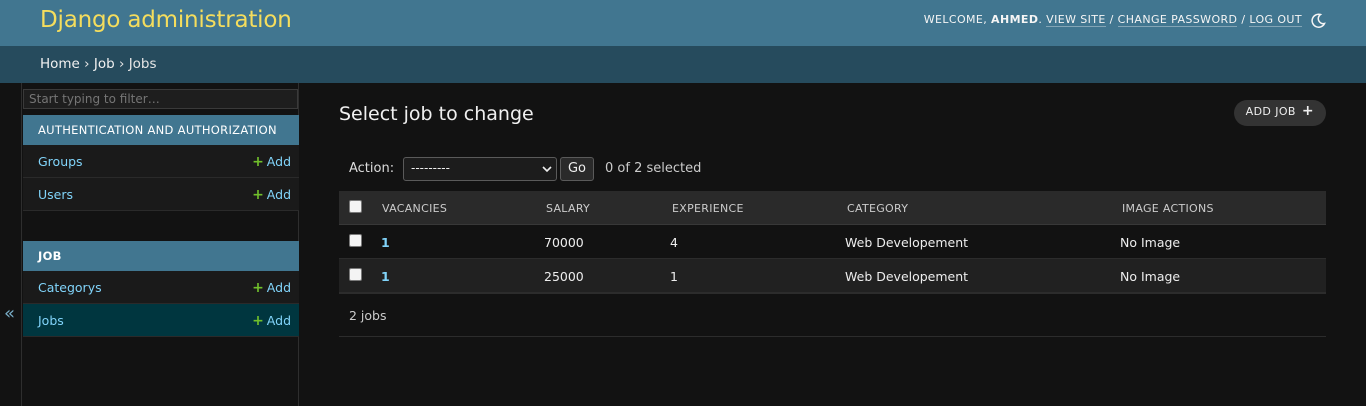 Image resolution: width=1366 pixels, height=406 pixels. I want to click on row-salary: 70000, so click(564, 242).